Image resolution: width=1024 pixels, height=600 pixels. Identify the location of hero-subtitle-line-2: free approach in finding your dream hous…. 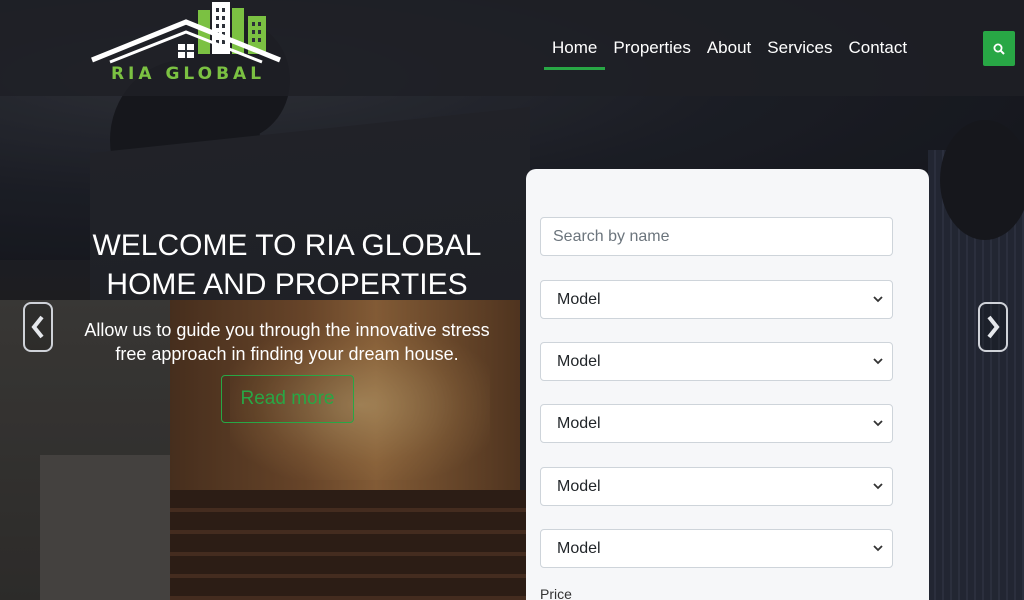
(287, 354).